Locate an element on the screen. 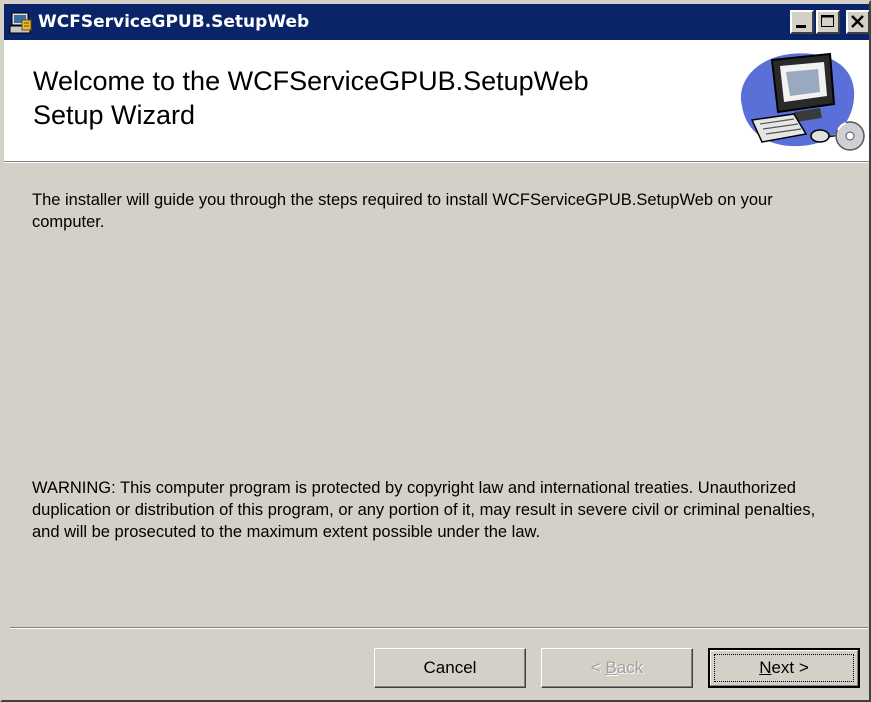  window-title: WCFServiceGPUB.SetupWeb is located at coordinates (174, 22).